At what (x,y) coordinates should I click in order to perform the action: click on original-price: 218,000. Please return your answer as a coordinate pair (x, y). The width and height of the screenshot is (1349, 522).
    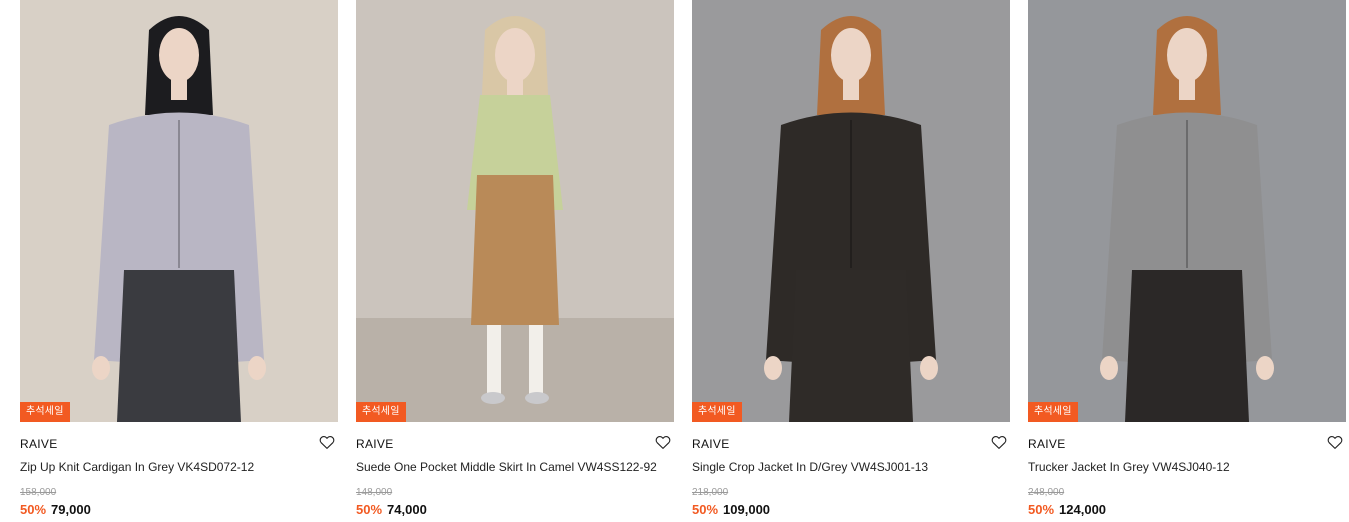
    Looking at the image, I should click on (710, 492).